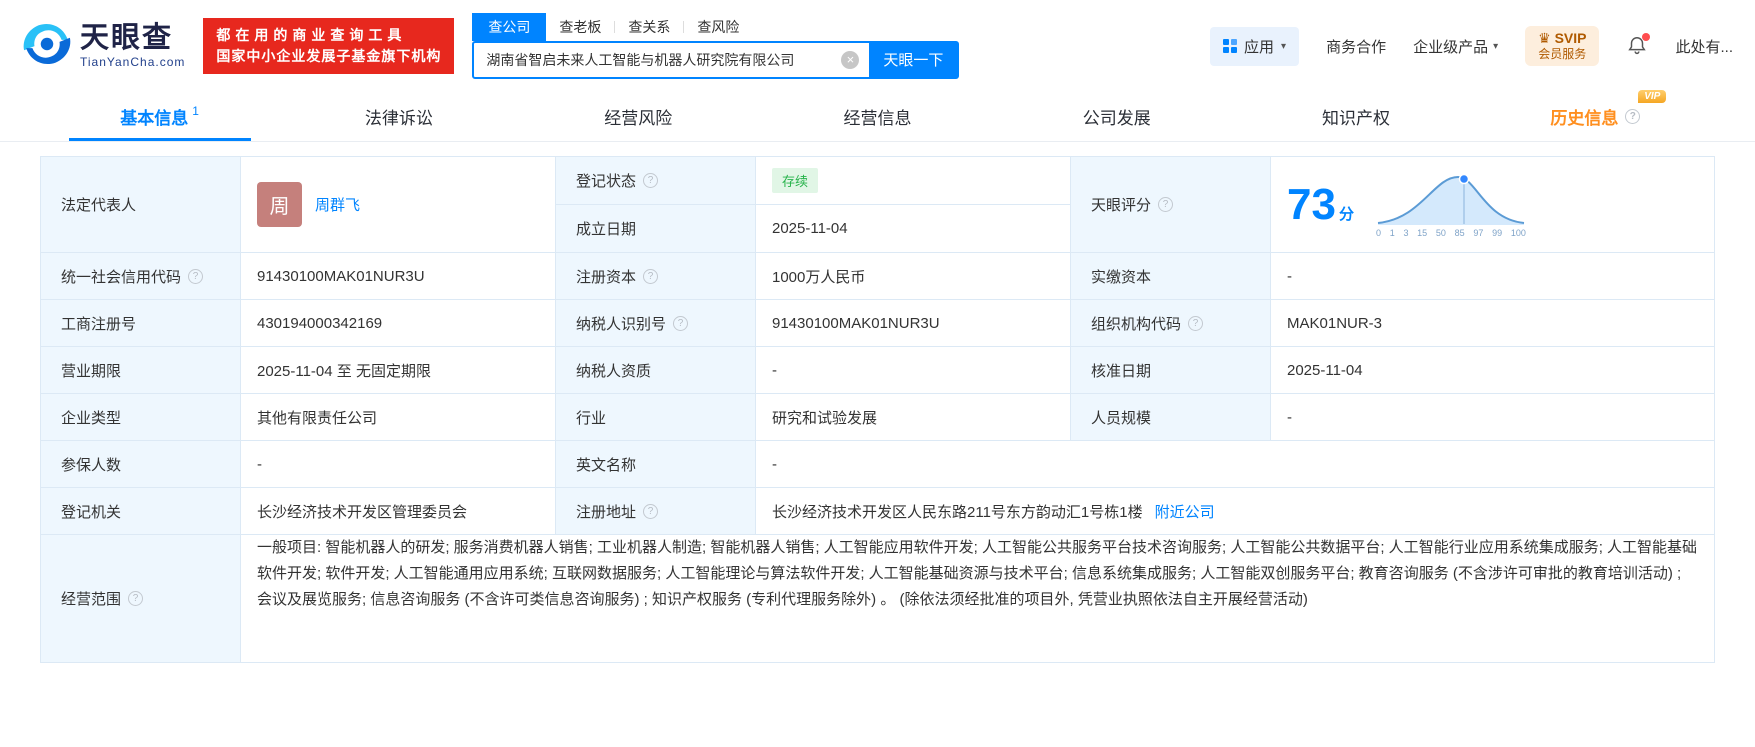  What do you see at coordinates (141, 276) in the screenshot?
I see `label-credit-code: 统一社会信用代码 ?` at bounding box center [141, 276].